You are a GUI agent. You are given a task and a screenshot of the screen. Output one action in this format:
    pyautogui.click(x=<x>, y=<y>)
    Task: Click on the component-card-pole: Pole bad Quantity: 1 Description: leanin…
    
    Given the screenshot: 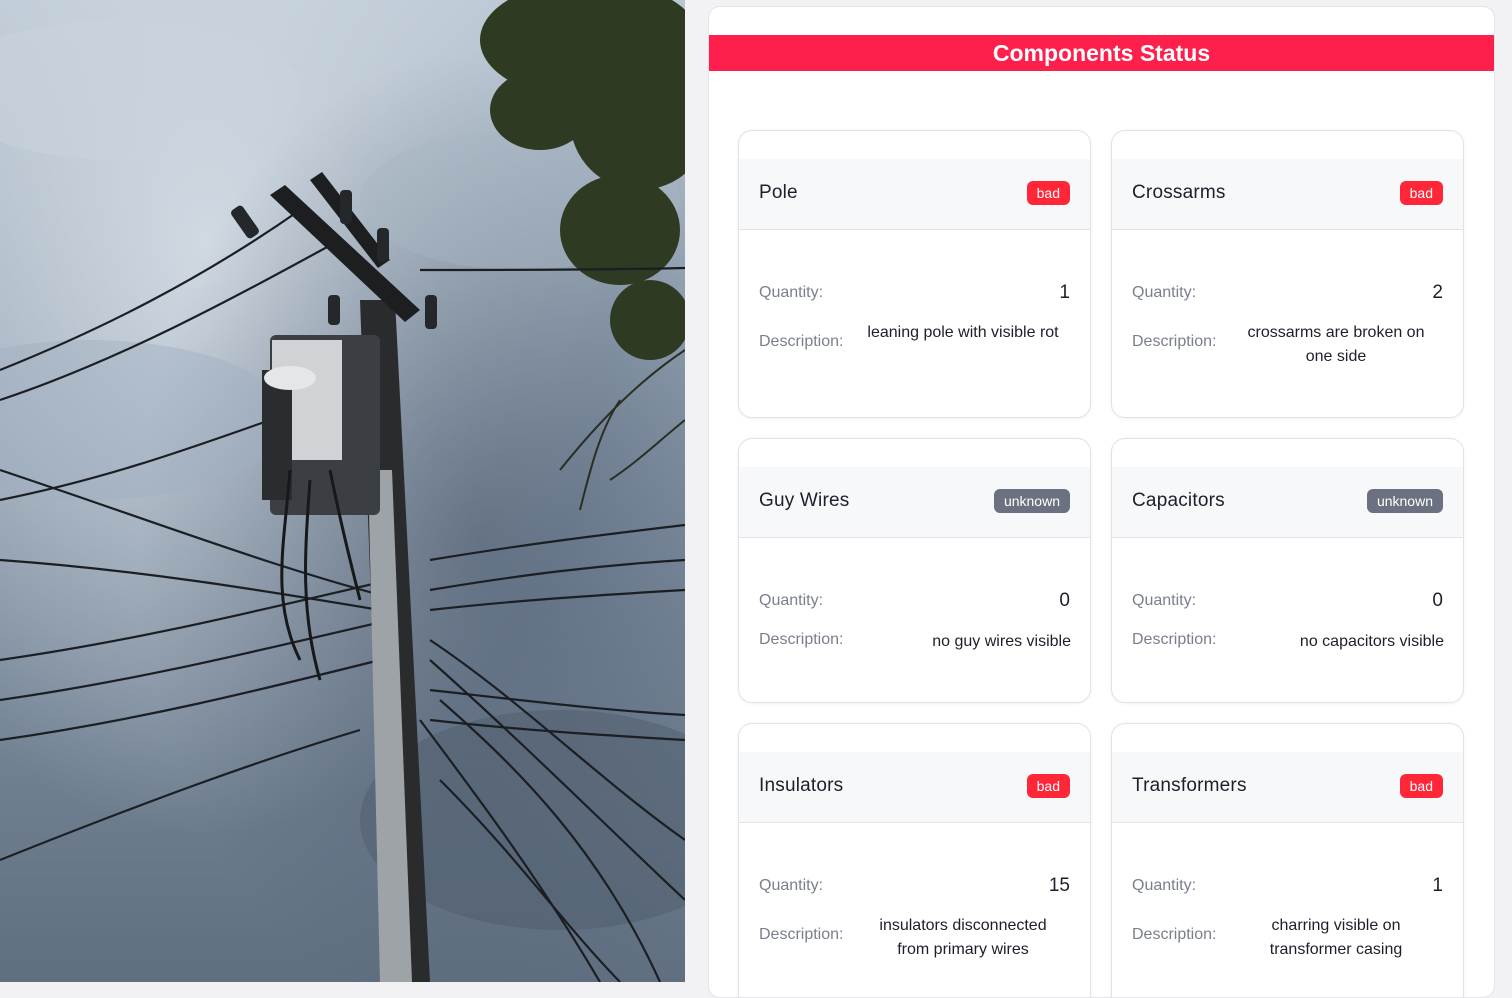 What is the action you would take?
    pyautogui.click(x=914, y=274)
    